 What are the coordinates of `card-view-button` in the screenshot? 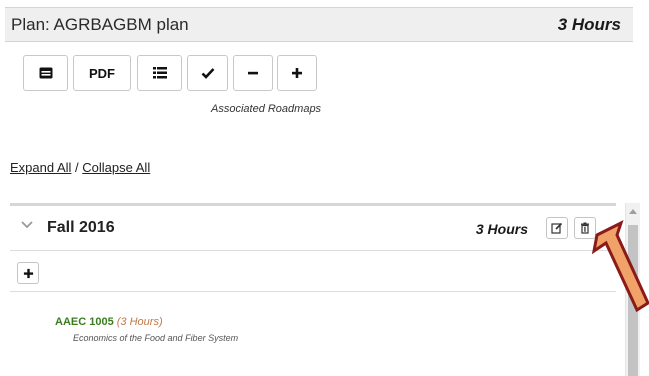 It's located at (45, 73).